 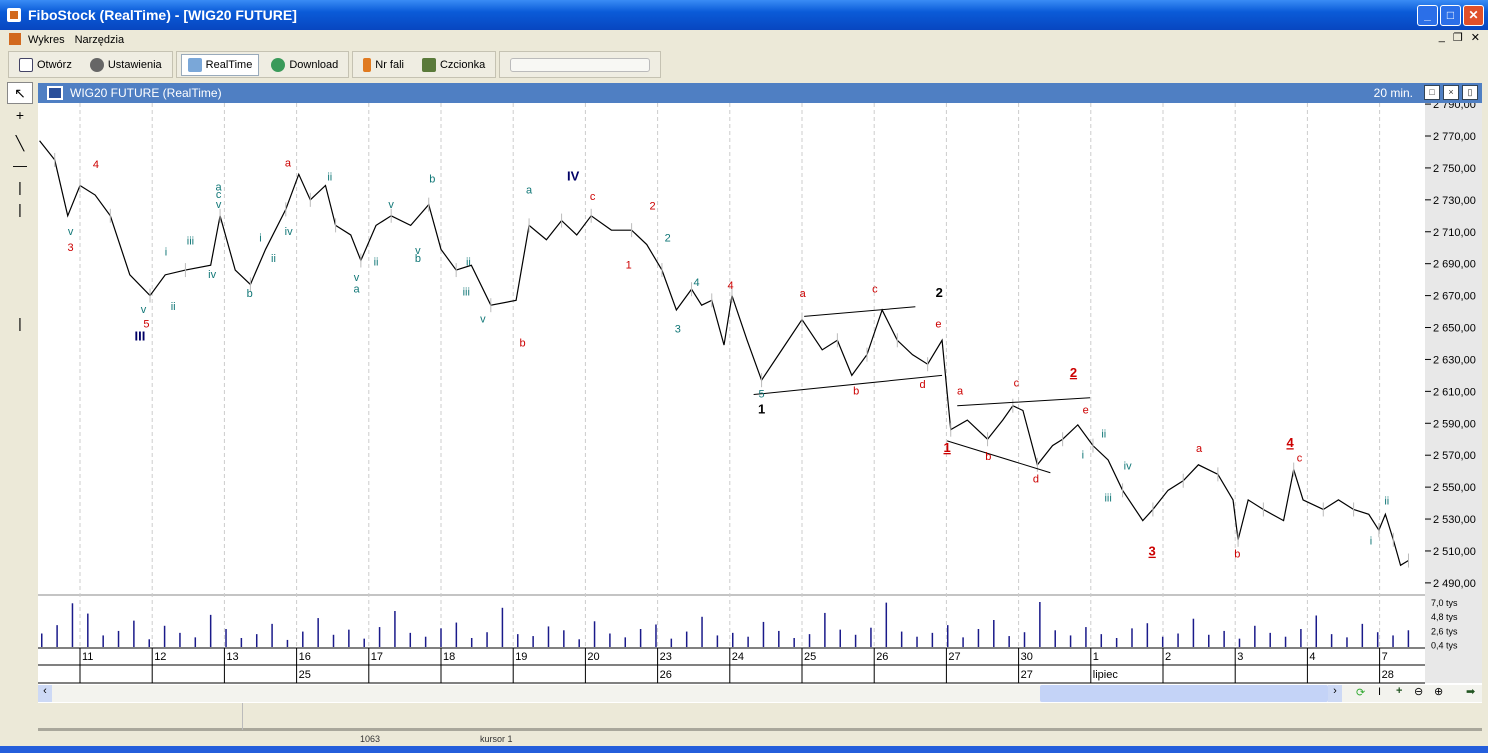 I want to click on day-label: 11, so click(x=87, y=657).